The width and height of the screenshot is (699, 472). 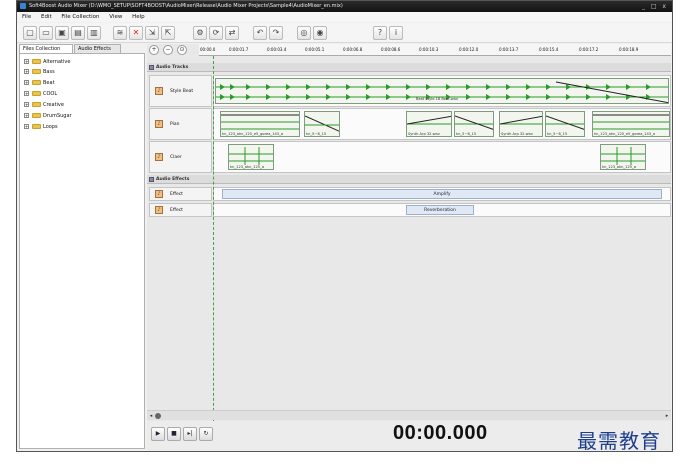 I want to click on play-end-icon: ▸|, so click(x=190, y=434).